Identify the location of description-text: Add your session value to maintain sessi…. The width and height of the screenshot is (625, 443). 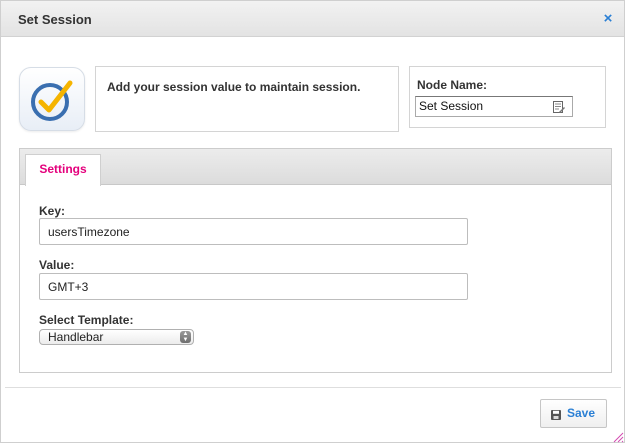
(234, 87).